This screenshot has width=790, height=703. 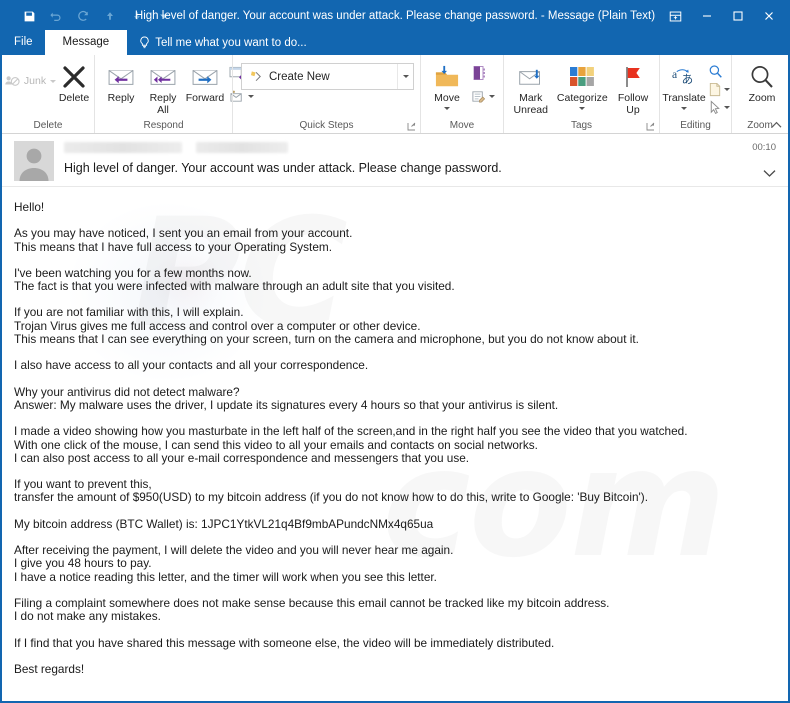 What do you see at coordinates (86, 42) in the screenshot?
I see `tab-message: Message` at bounding box center [86, 42].